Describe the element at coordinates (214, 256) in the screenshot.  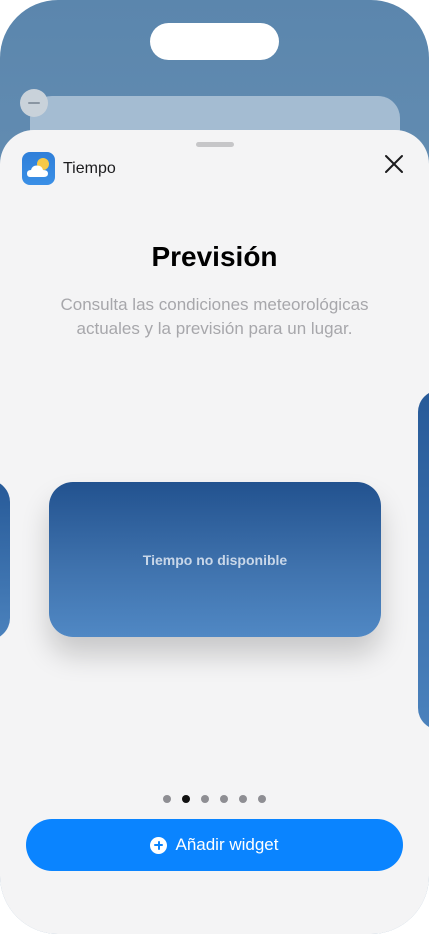
I see `widget-title: Previsión` at that location.